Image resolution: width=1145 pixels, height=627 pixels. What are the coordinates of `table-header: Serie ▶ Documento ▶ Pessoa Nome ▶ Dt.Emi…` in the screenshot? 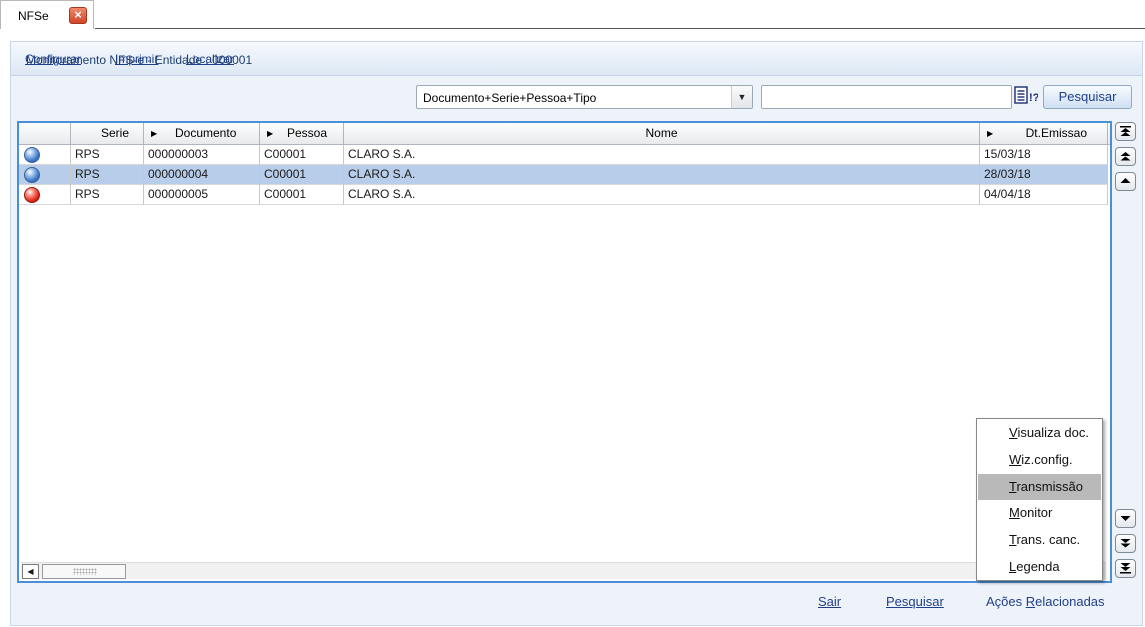 It's located at (564, 134).